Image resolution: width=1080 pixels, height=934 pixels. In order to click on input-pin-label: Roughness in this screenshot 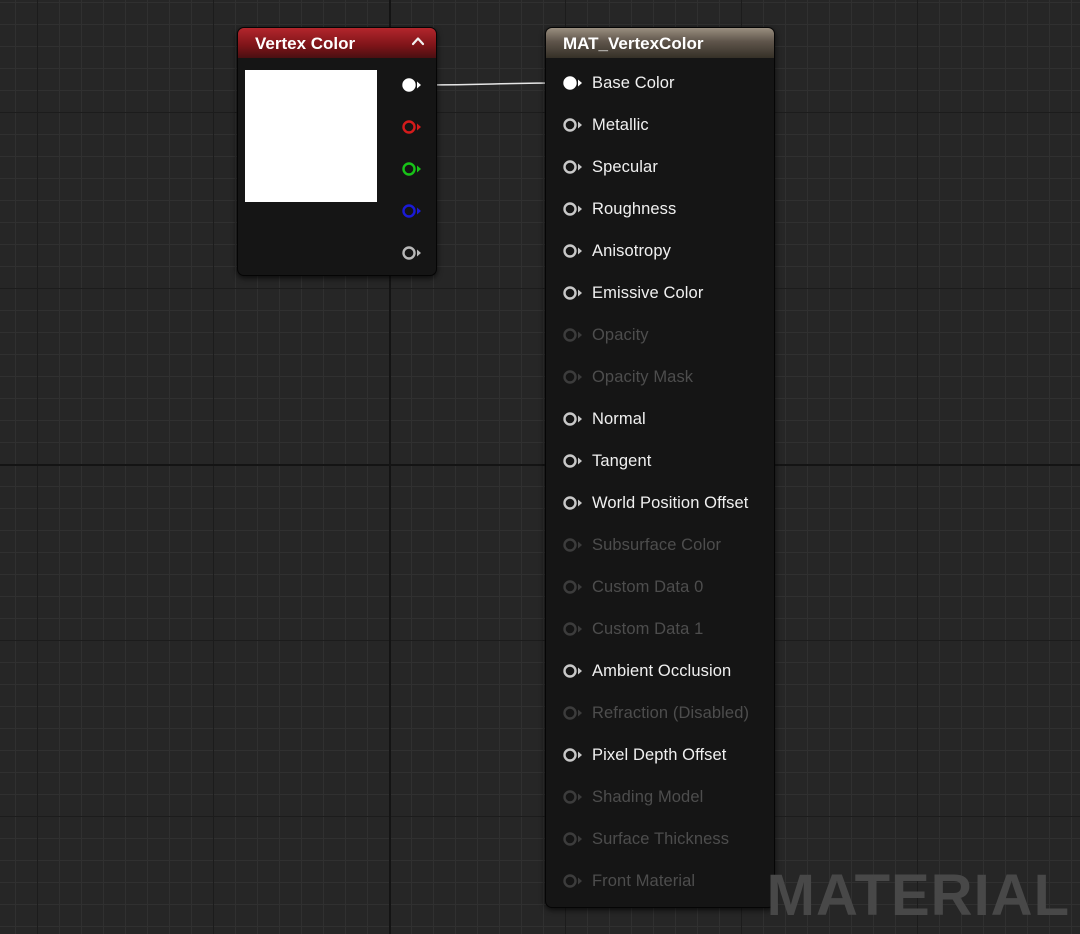, I will do `click(634, 209)`.